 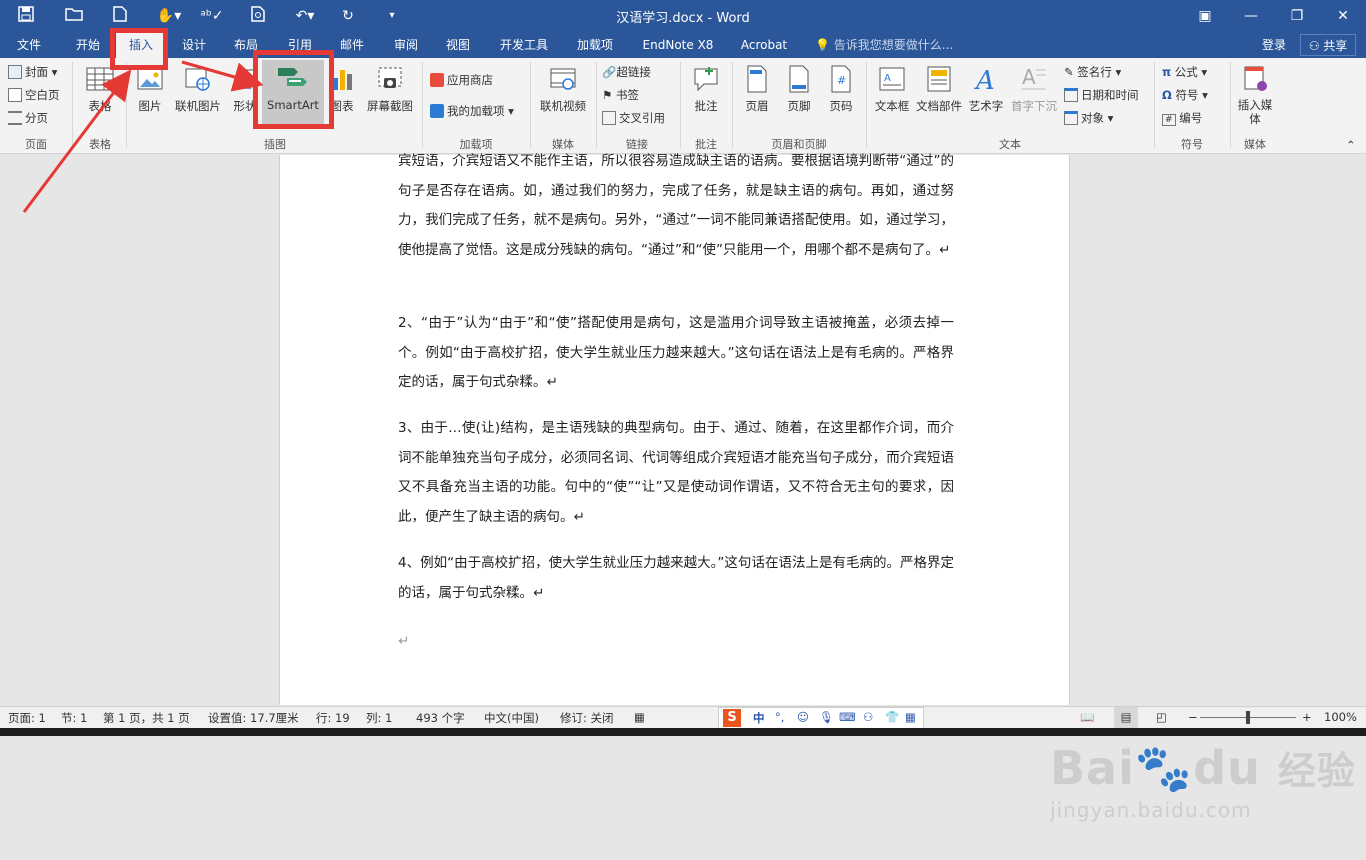 I want to click on comment-icon, so click(x=706, y=79).